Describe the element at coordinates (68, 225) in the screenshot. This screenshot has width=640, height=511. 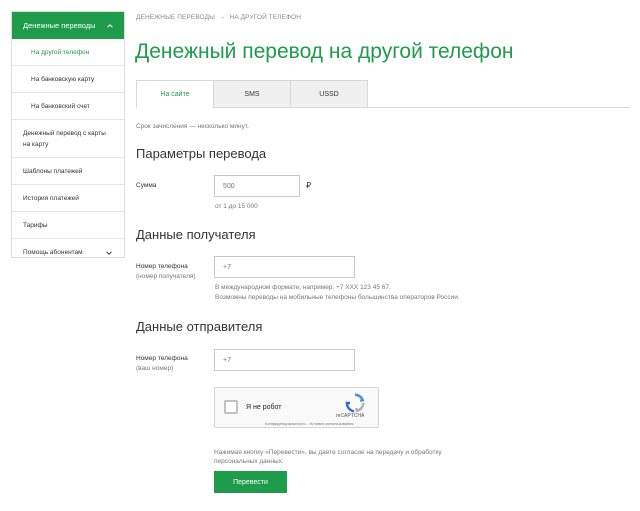
I see `sidebar-item-tariffs: Тарифы` at that location.